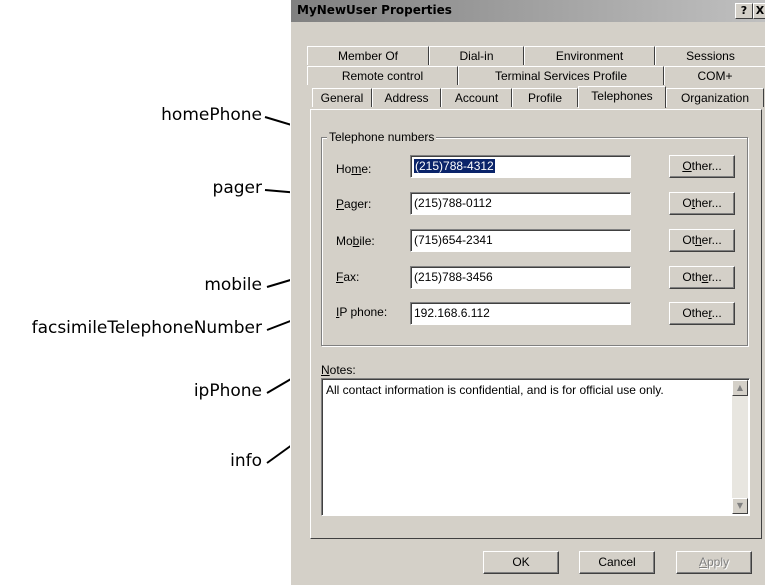 Image resolution: width=765 pixels, height=585 pixels. What do you see at coordinates (246, 461) in the screenshot?
I see `callout-info: info` at bounding box center [246, 461].